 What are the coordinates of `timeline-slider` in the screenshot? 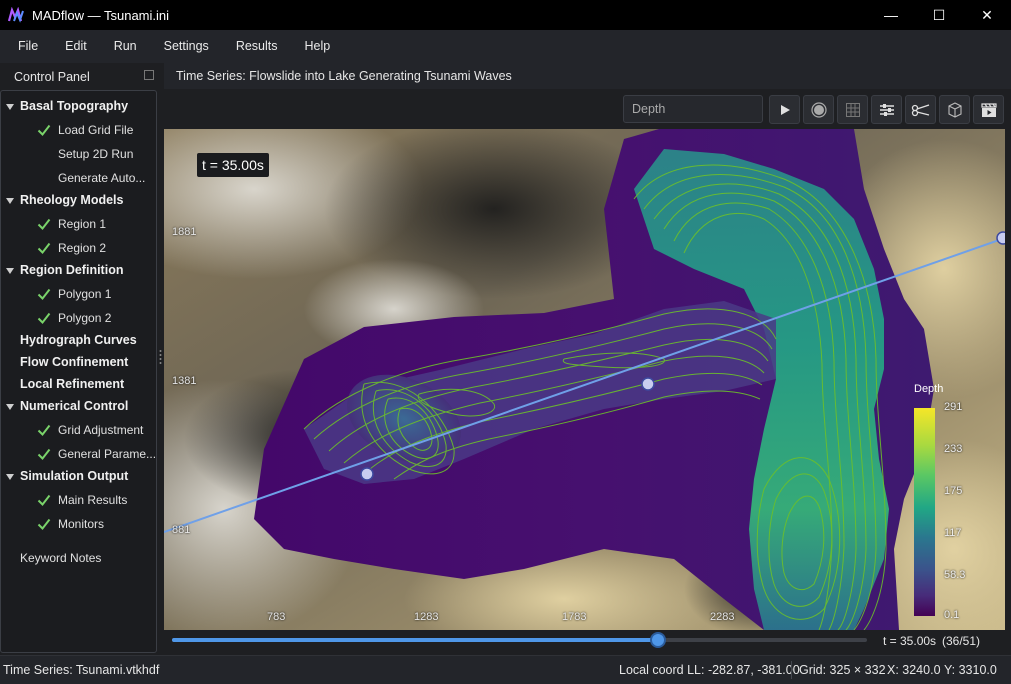 It's located at (519, 640).